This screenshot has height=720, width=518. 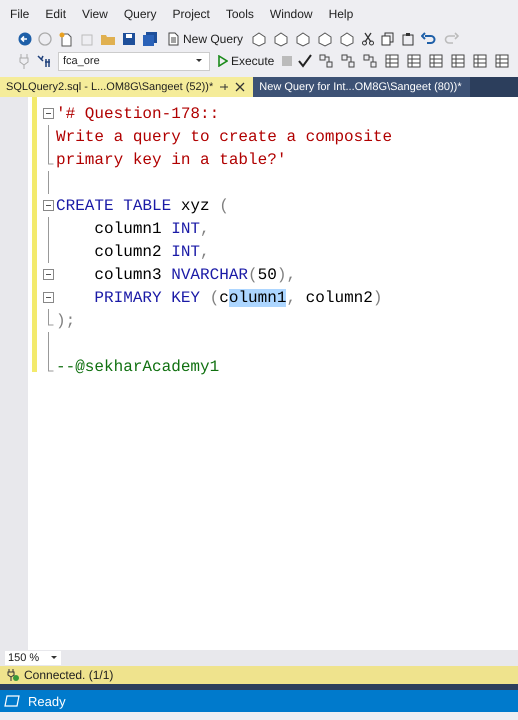 I want to click on code-line: CREATE TABLE xyz (, so click(x=142, y=205).